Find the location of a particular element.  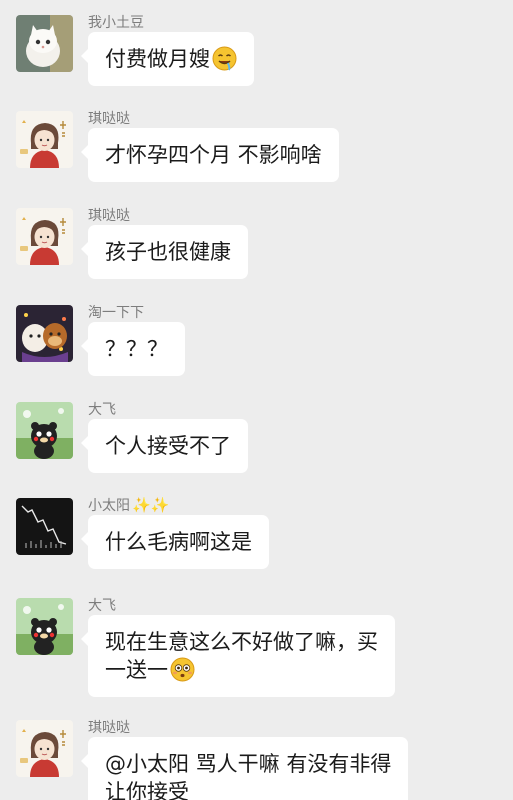

message-text: 什么毛病啊这是 is located at coordinates (178, 542).